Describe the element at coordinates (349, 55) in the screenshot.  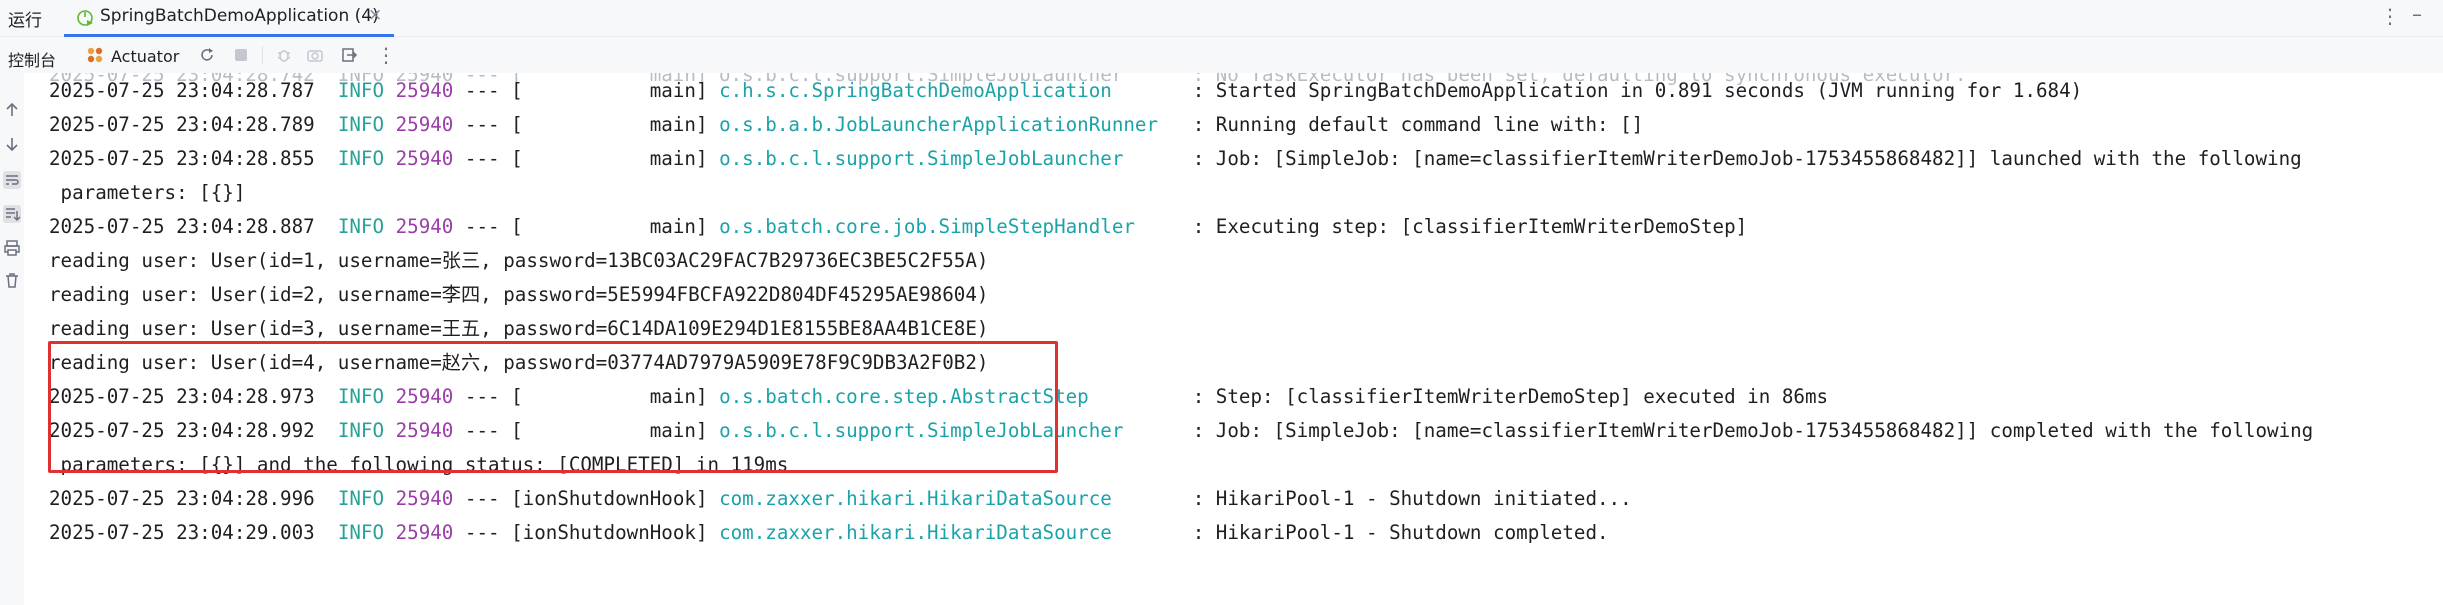
I see `exit-icon` at that location.